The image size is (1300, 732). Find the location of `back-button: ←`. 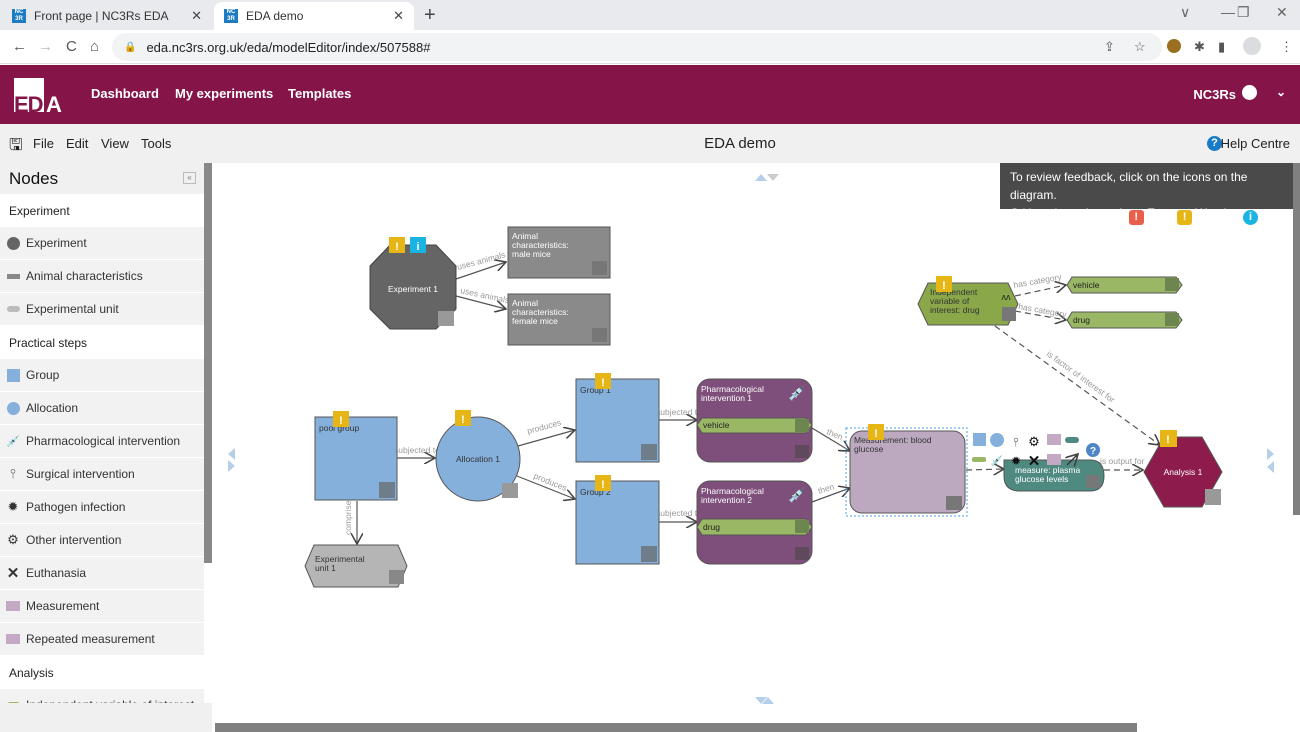

back-button: ← is located at coordinates (19, 46).